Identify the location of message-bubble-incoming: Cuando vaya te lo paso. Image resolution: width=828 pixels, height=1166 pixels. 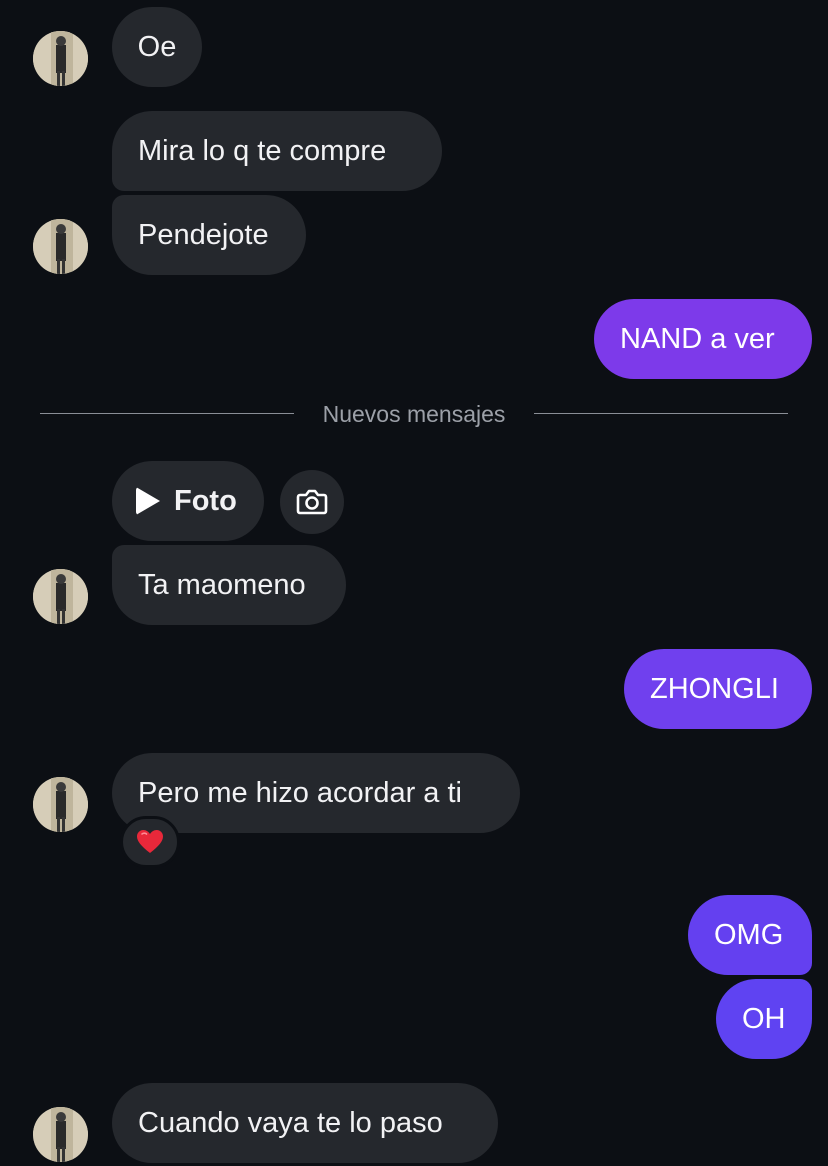
(305, 1123).